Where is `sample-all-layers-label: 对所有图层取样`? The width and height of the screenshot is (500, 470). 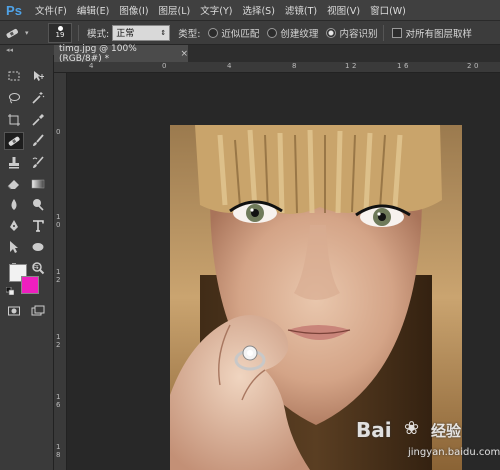
sample-all-layers-label: 对所有图层取样 is located at coordinates (438, 34).